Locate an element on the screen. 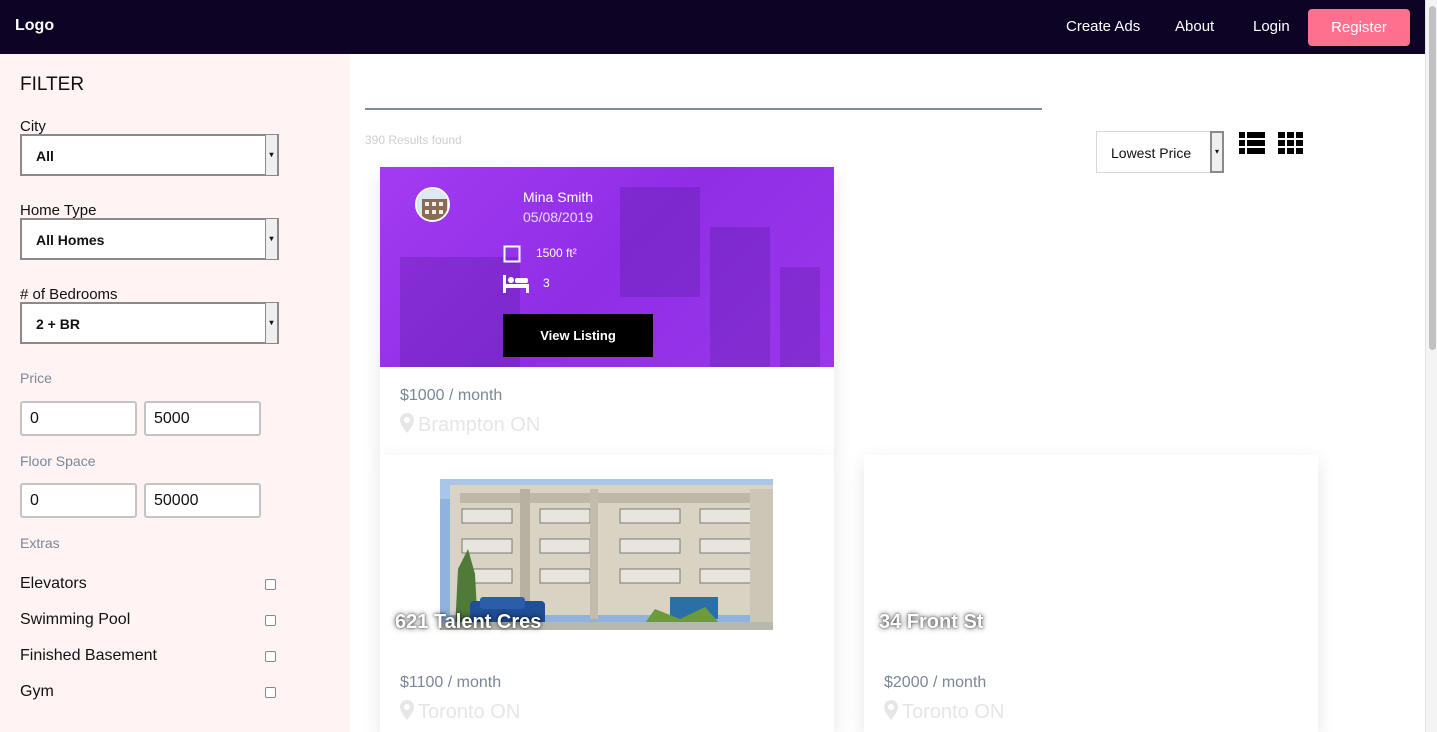 This screenshot has height=732, width=1437. owner-name: Mina Smith is located at coordinates (558, 197).